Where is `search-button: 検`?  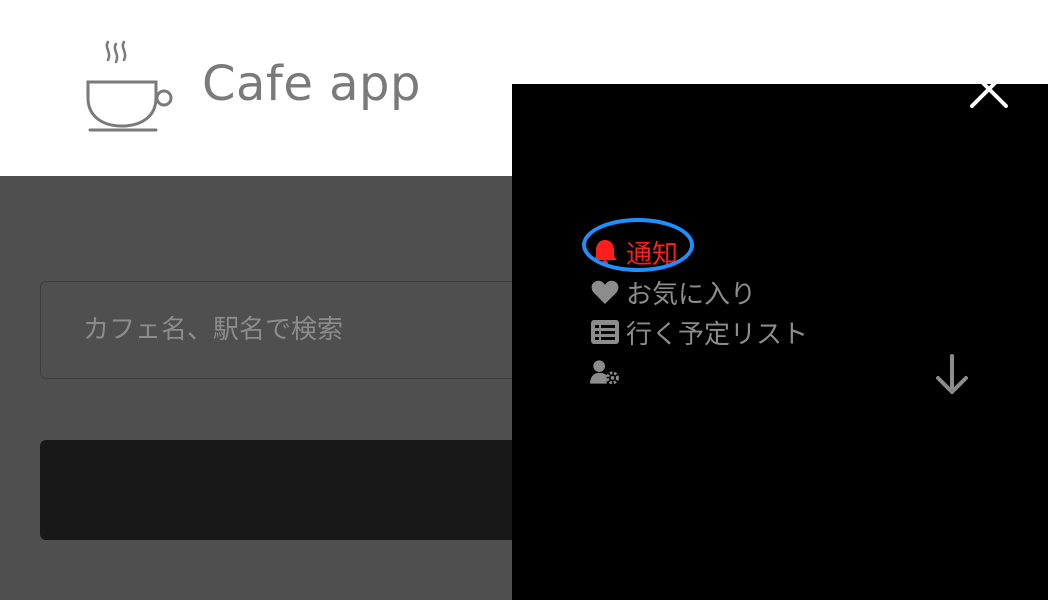 search-button: 検 is located at coordinates (300, 490).